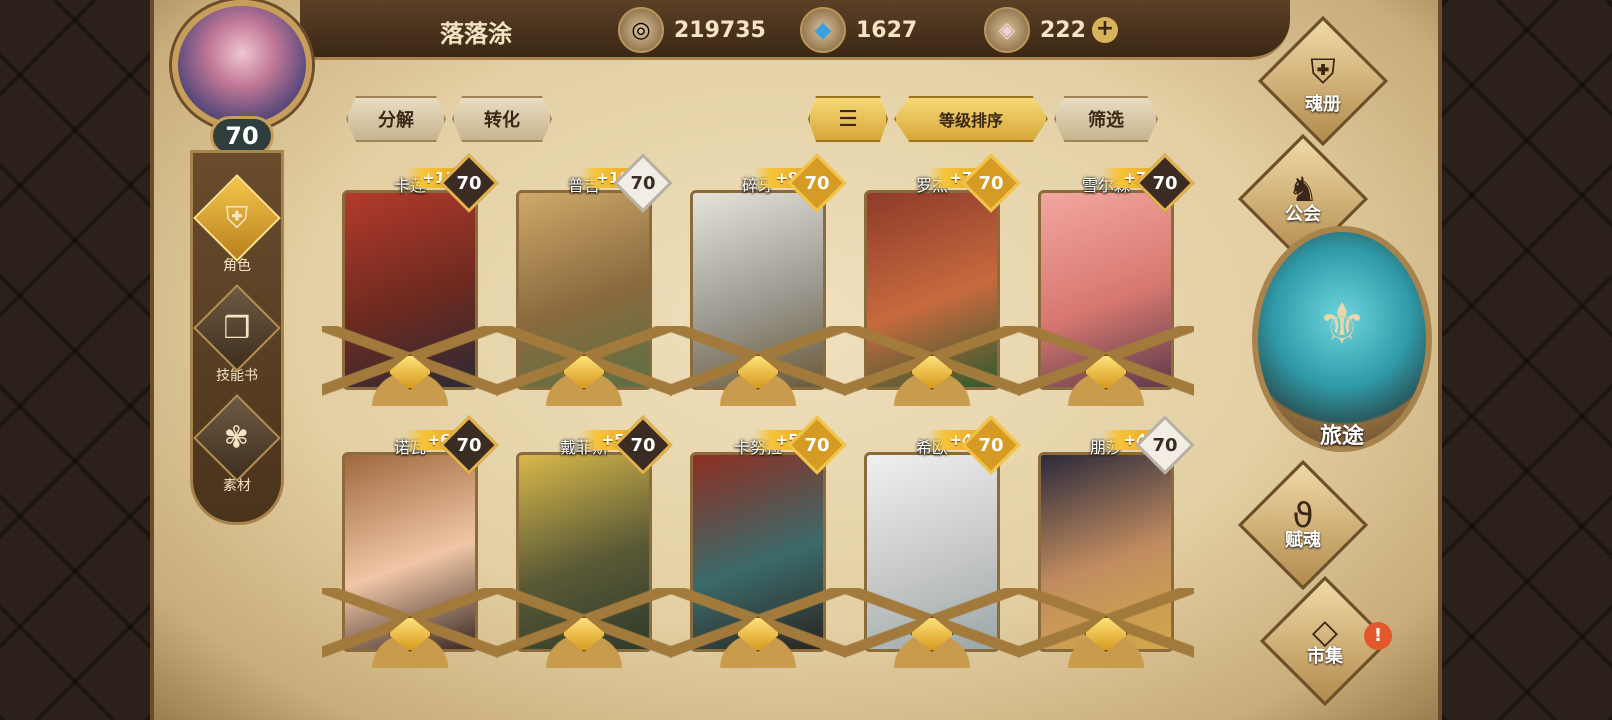 The width and height of the screenshot is (1612, 720). What do you see at coordinates (584, 280) in the screenshot?
I see `hero-card: 普吉+1070` at bounding box center [584, 280].